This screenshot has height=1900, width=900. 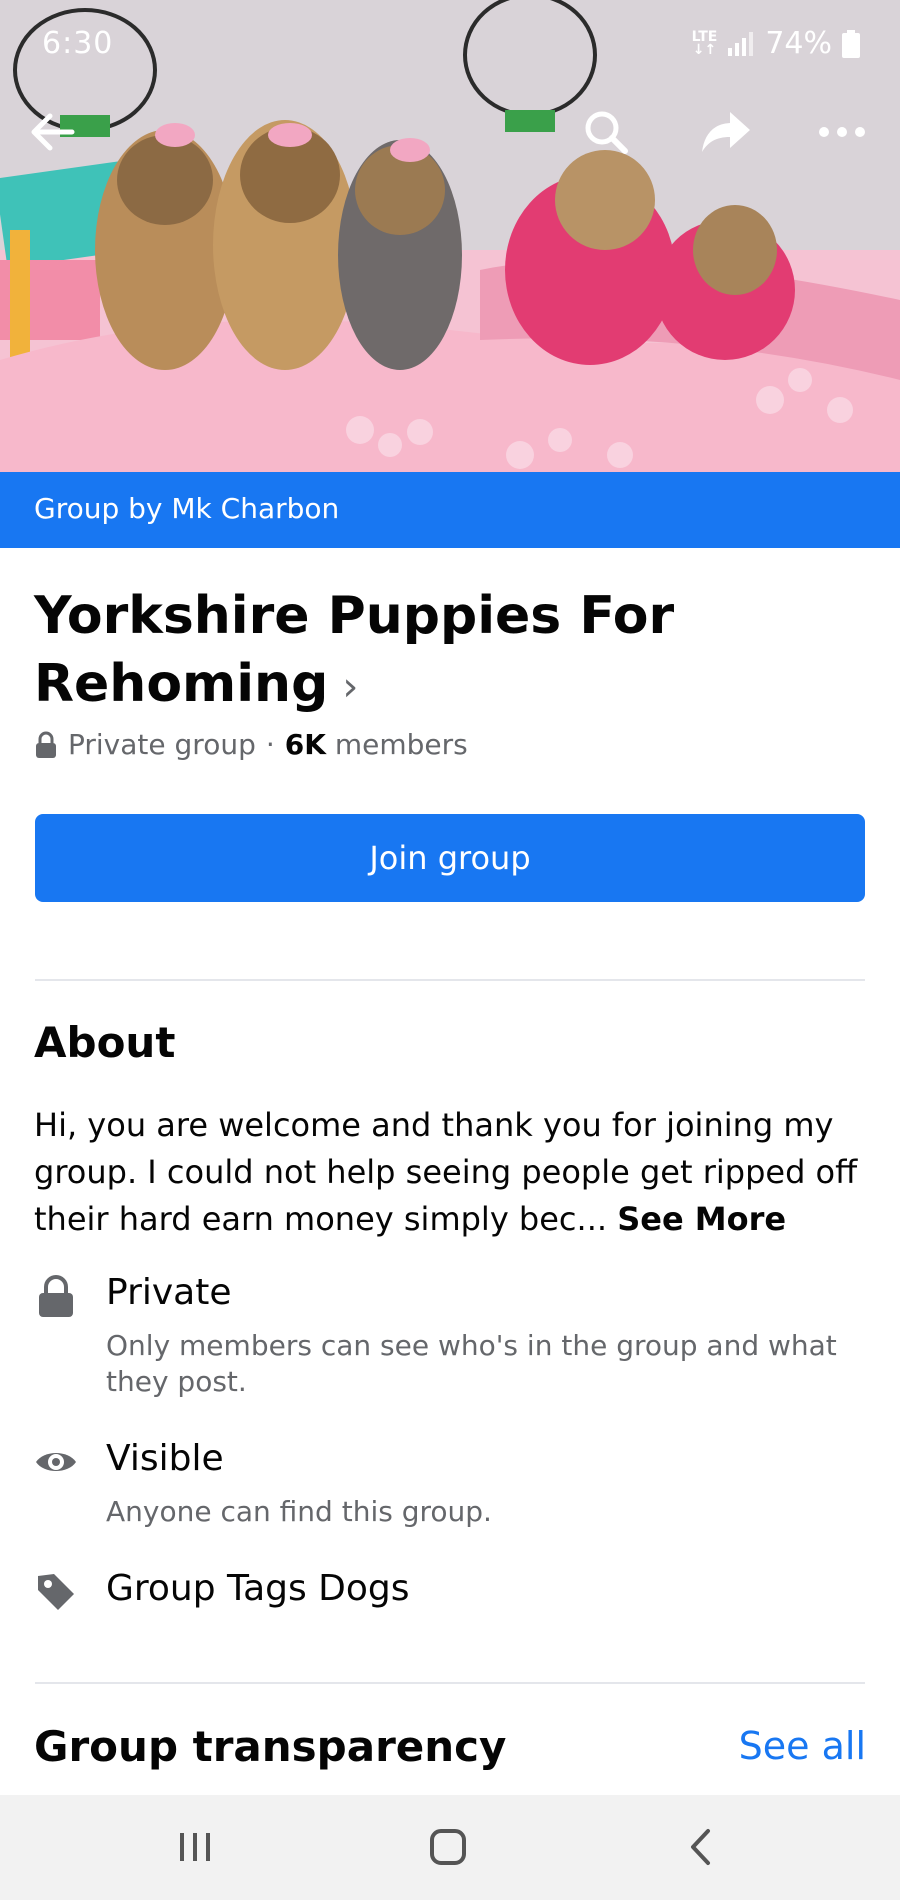 I want to click on share-icon, so click(x=726, y=132).